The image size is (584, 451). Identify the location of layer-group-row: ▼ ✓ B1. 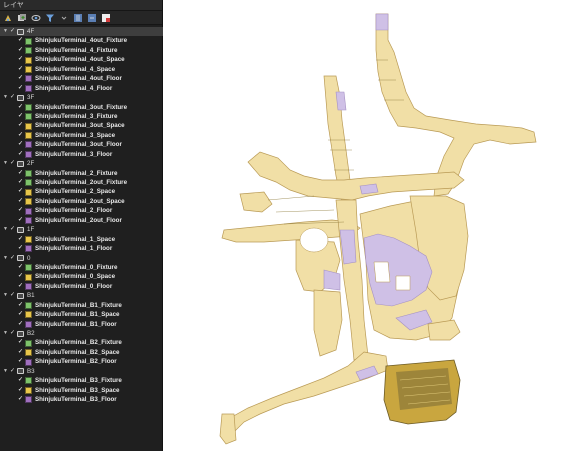
(81, 295).